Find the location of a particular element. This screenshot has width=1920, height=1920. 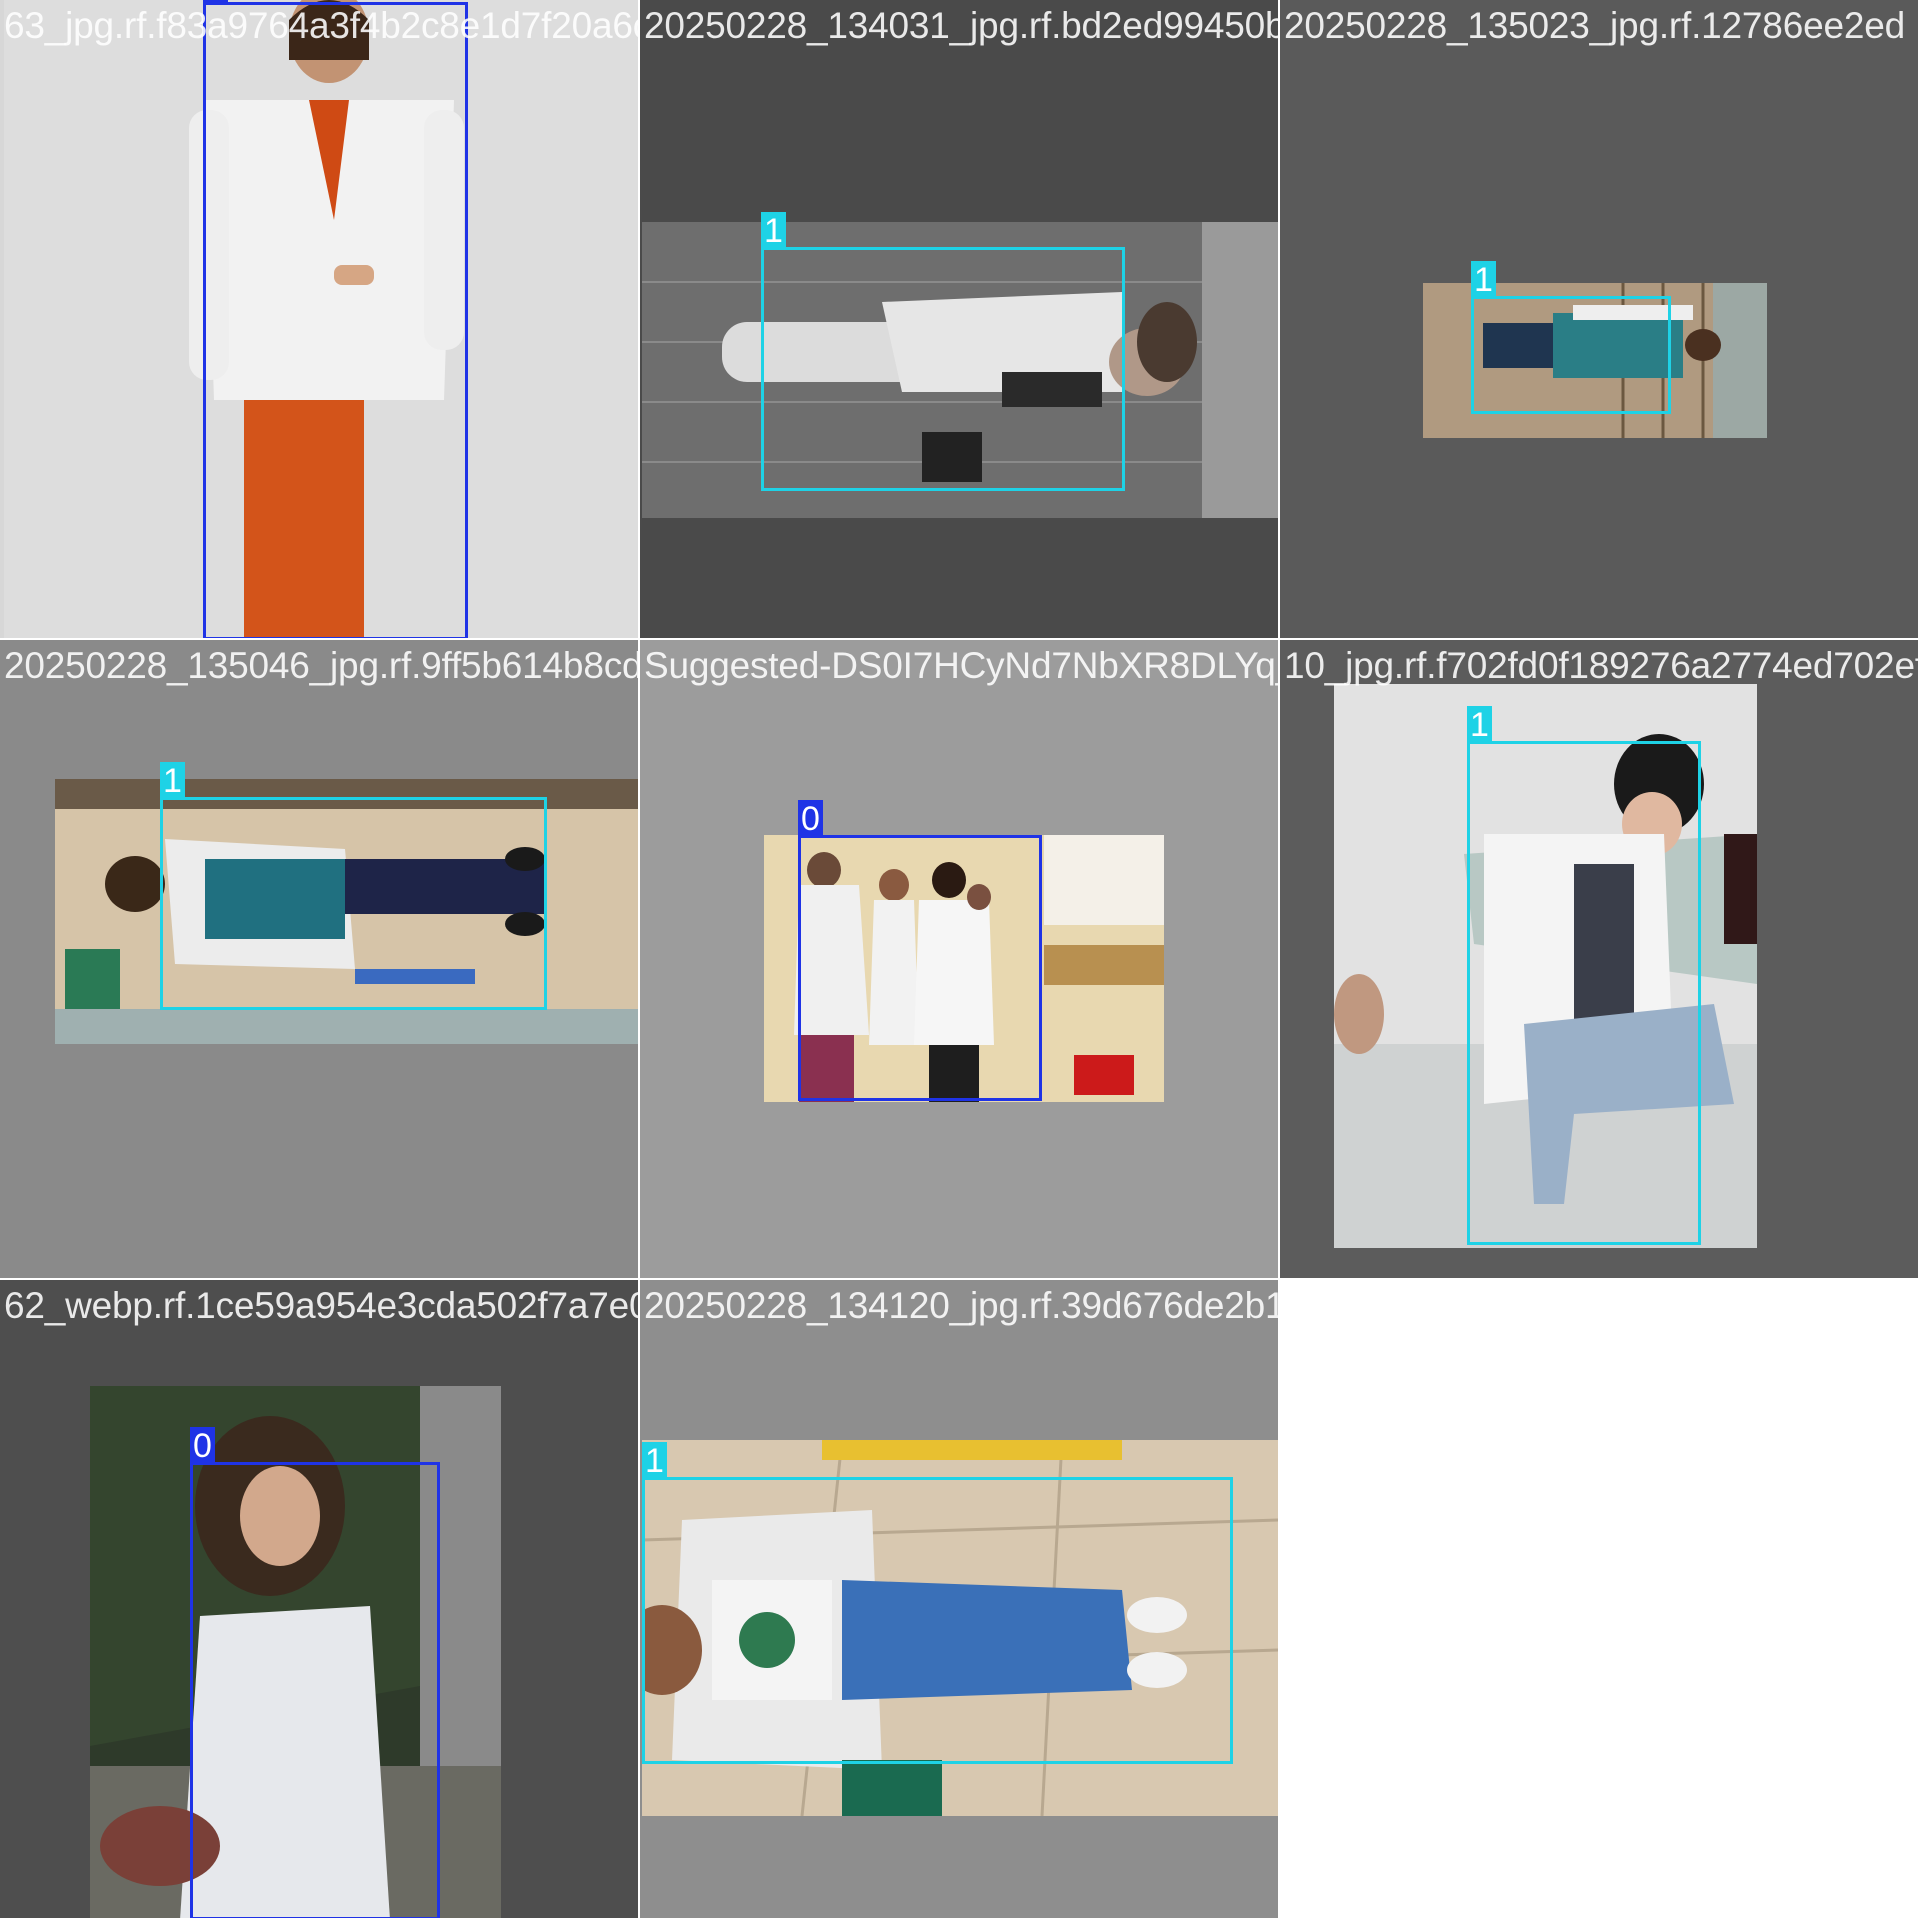

mosaic-tile: 1 20250228_135023_jpg.rf.12786ee2ed is located at coordinates (1600, 320).